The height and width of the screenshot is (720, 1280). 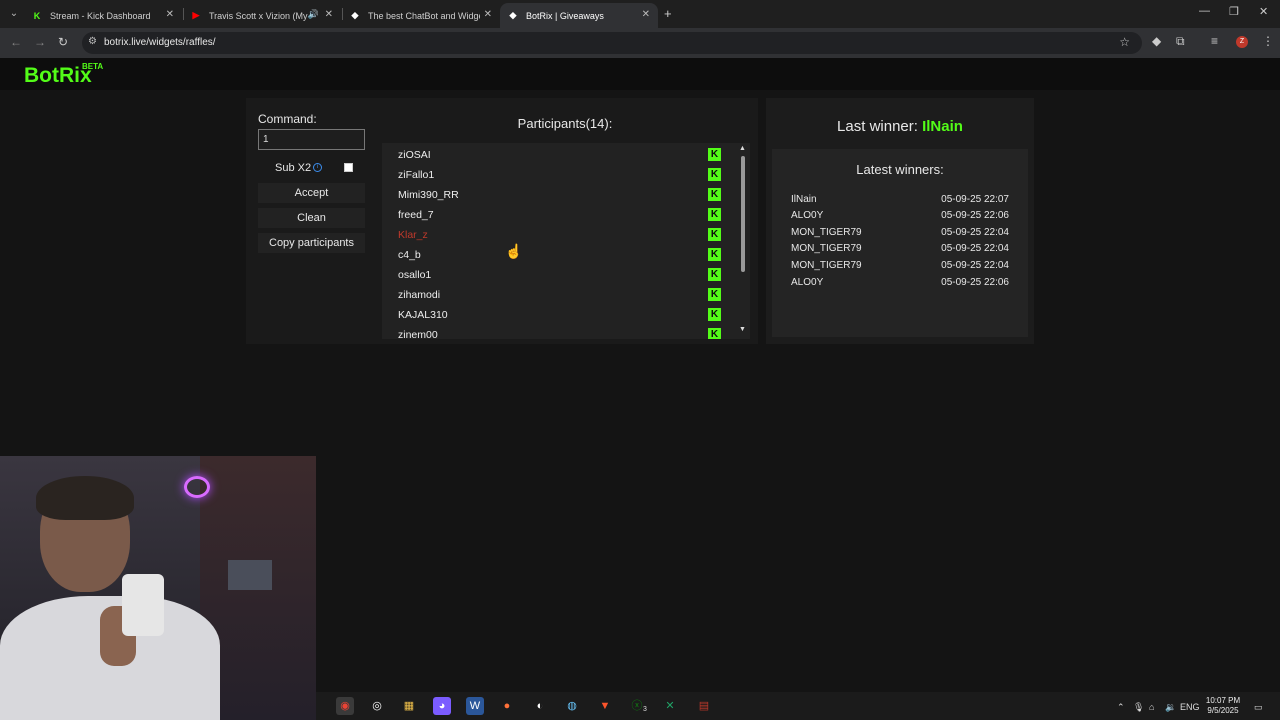 What do you see at coordinates (1204, 11) in the screenshot?
I see `minimize-button: —` at bounding box center [1204, 11].